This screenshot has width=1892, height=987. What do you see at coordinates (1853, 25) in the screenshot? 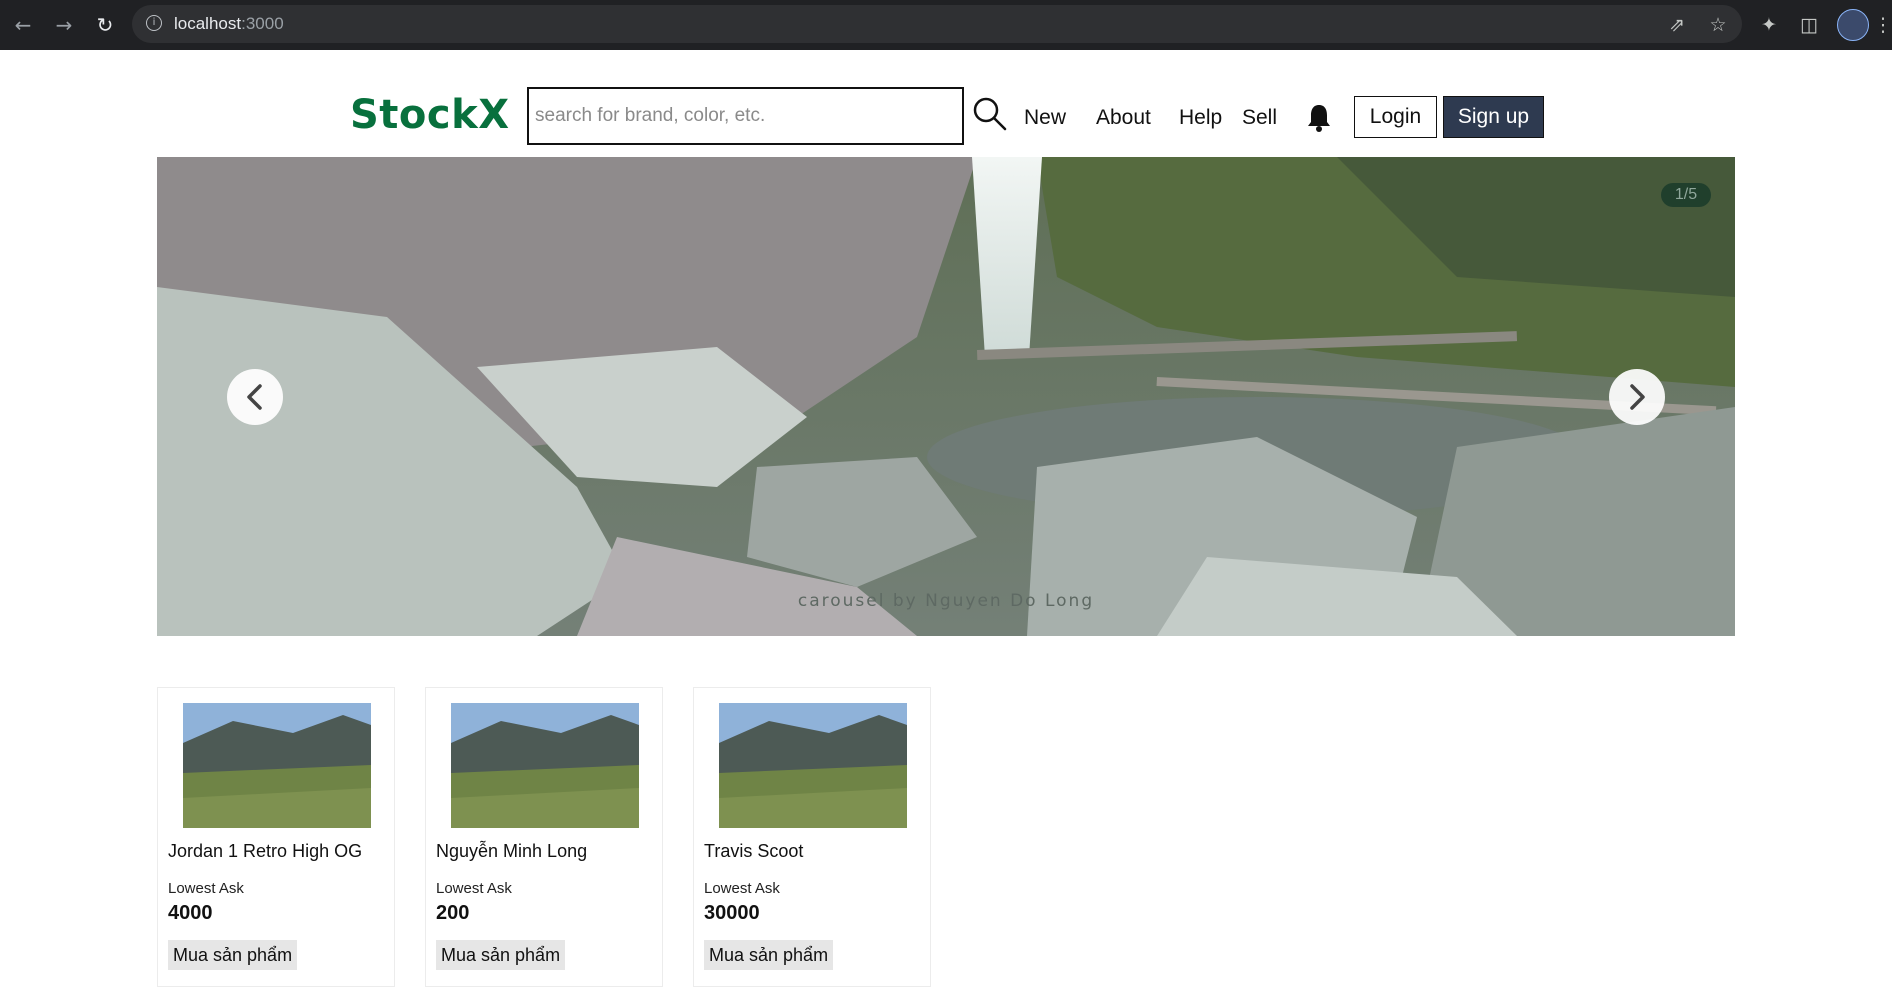
I see `profile-avatar` at bounding box center [1853, 25].